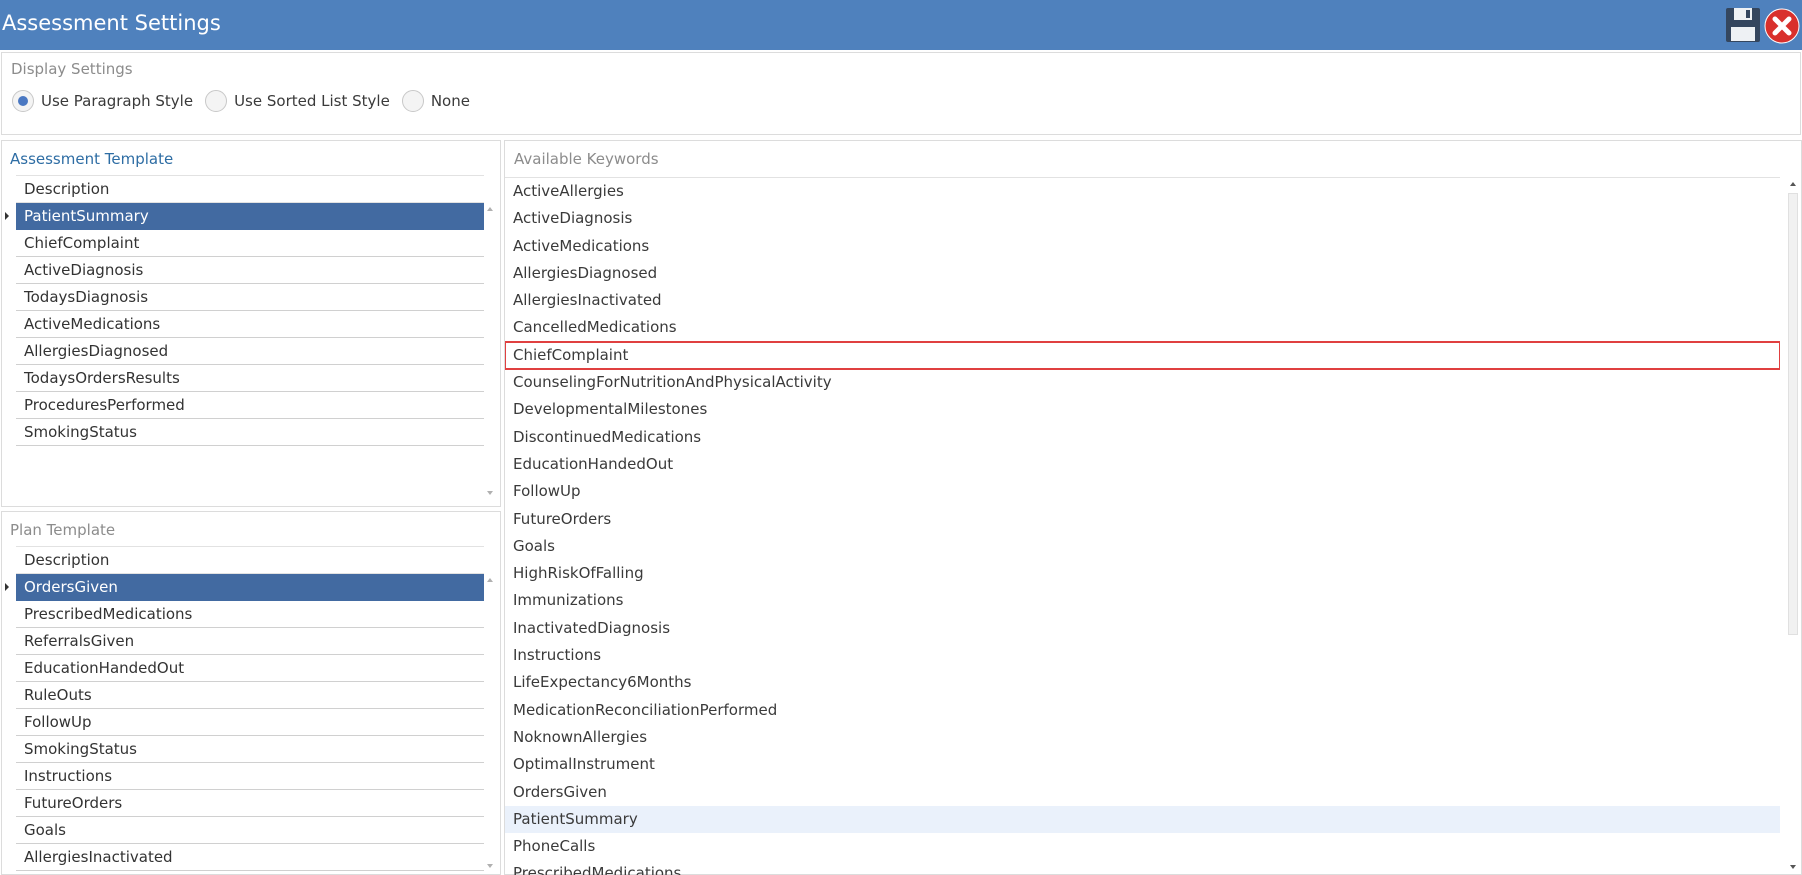 Image resolution: width=1802 pixels, height=875 pixels. Describe the element at coordinates (102, 378) in the screenshot. I see `row-description: TodaysOrdersResults` at that location.